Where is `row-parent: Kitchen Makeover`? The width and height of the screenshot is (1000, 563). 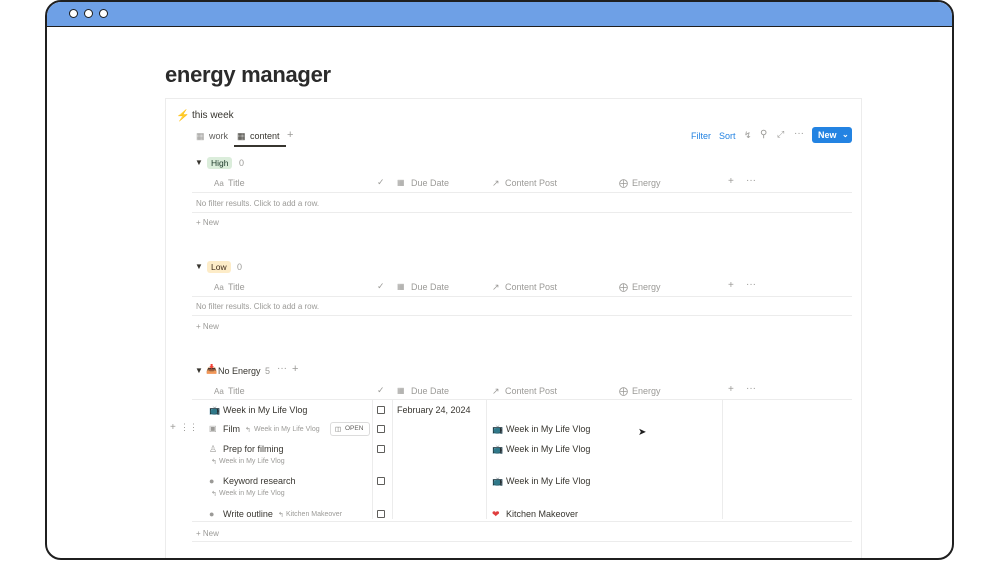 row-parent: Kitchen Makeover is located at coordinates (314, 514).